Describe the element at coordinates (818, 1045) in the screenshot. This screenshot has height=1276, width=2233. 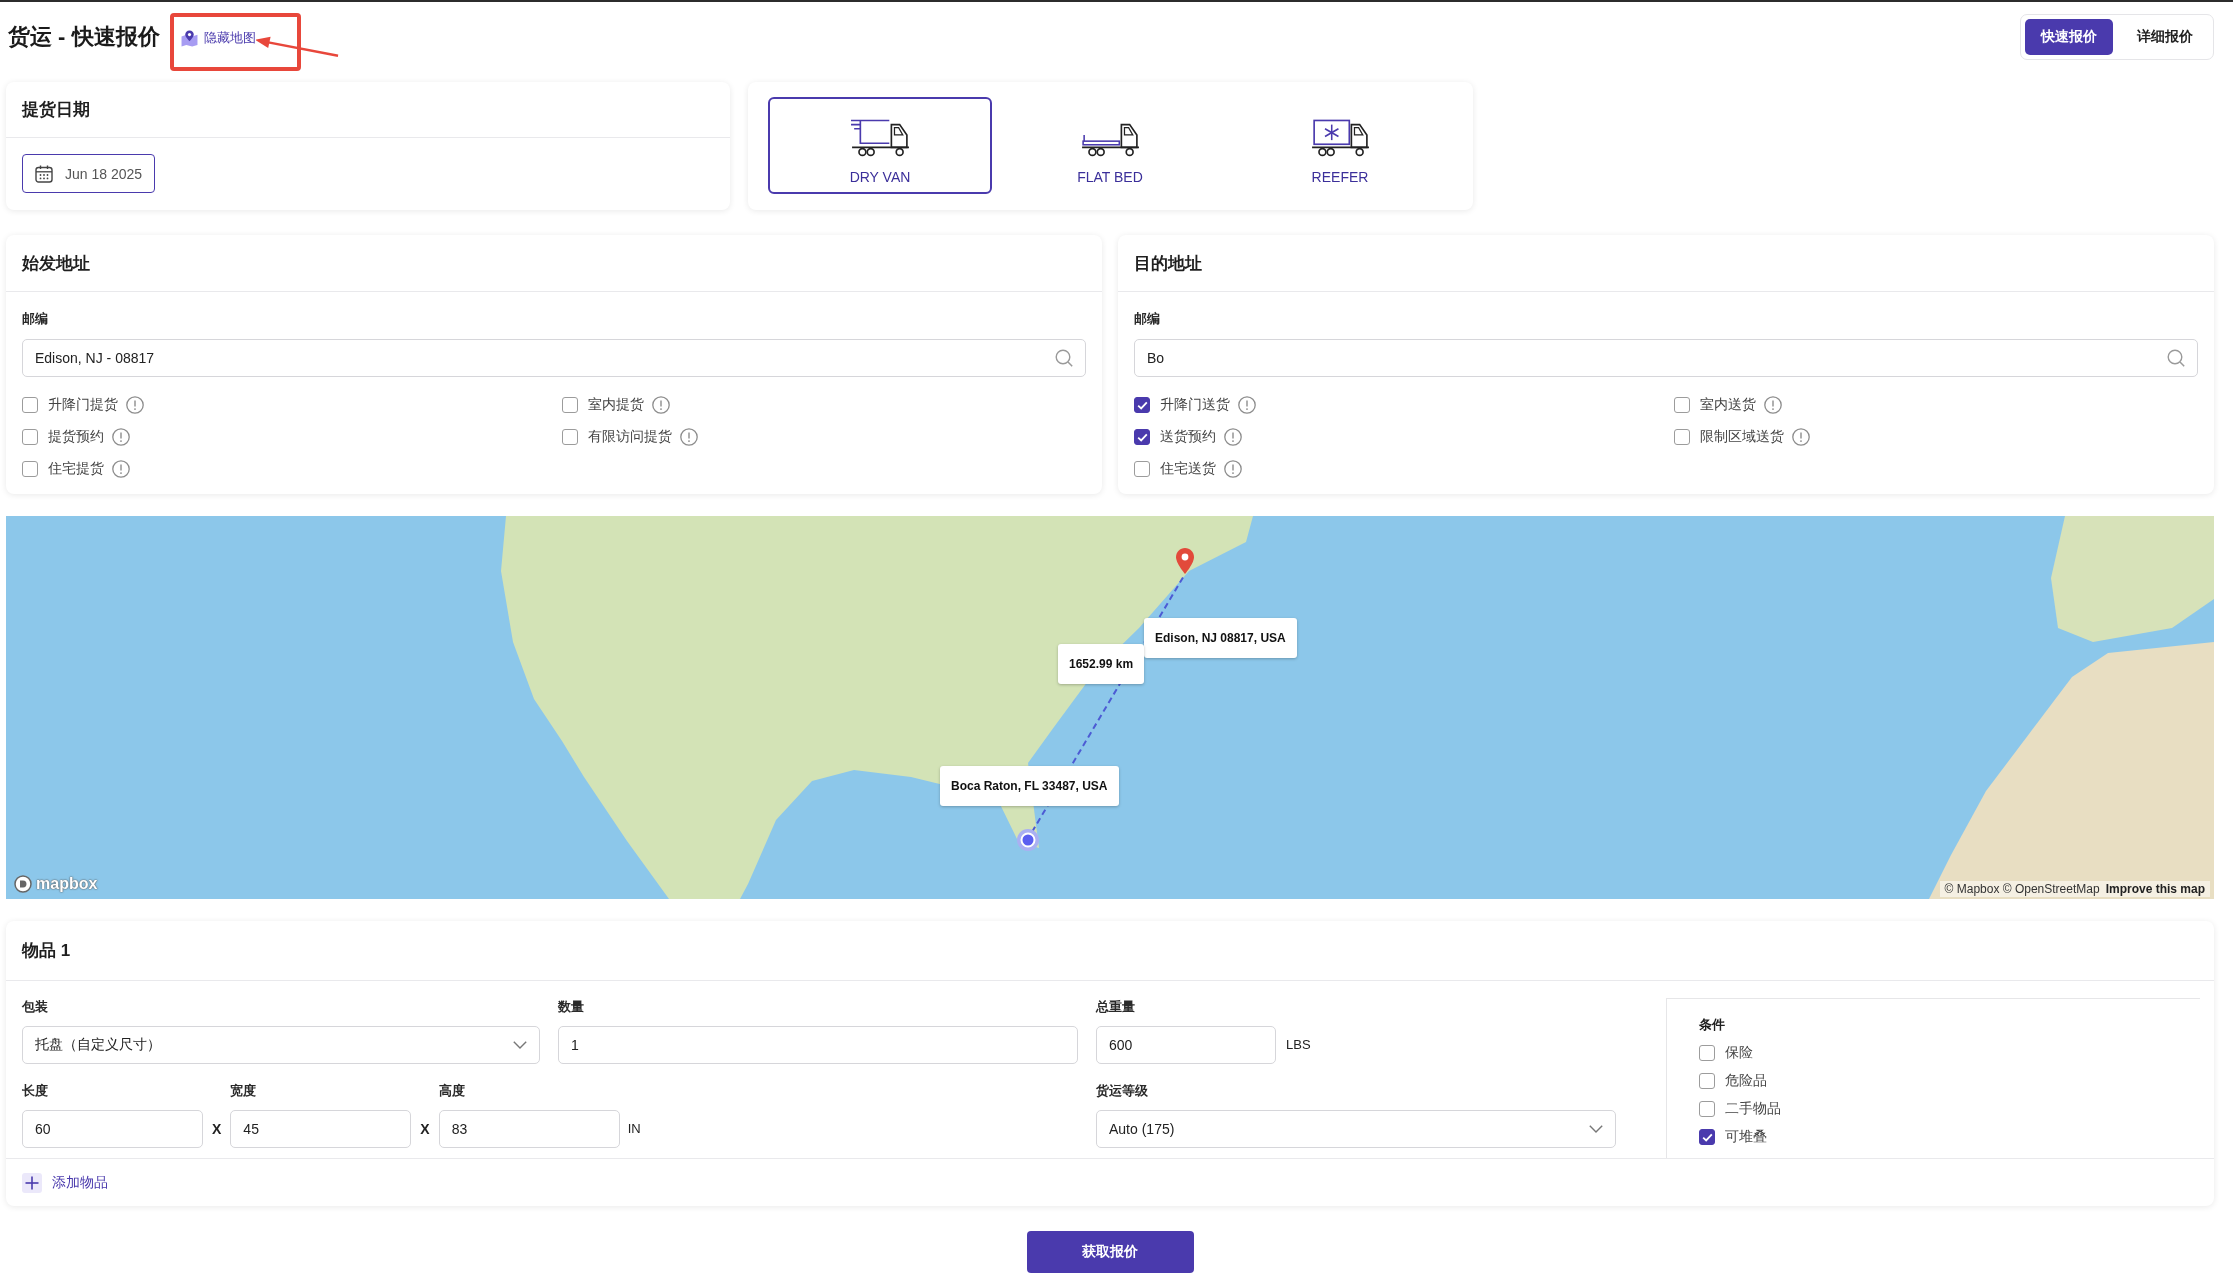
I see `quantity-input: 1` at that location.